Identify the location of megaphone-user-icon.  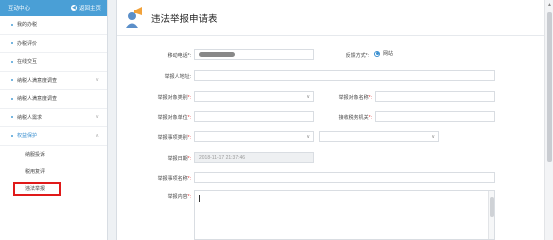
(135, 17).